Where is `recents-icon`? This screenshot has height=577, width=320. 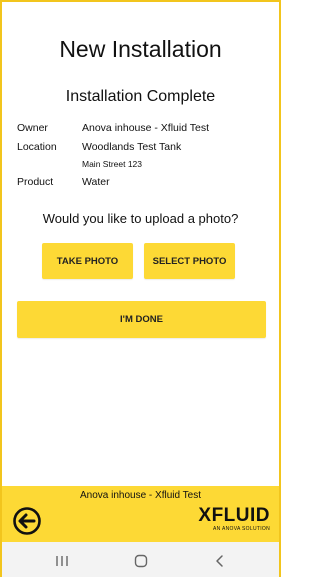 recents-icon is located at coordinates (62, 561).